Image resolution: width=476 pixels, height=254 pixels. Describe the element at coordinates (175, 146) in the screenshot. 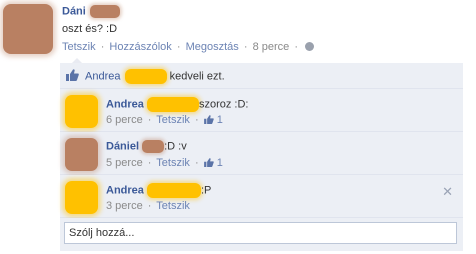

I see `comment-text: :D :v` at that location.